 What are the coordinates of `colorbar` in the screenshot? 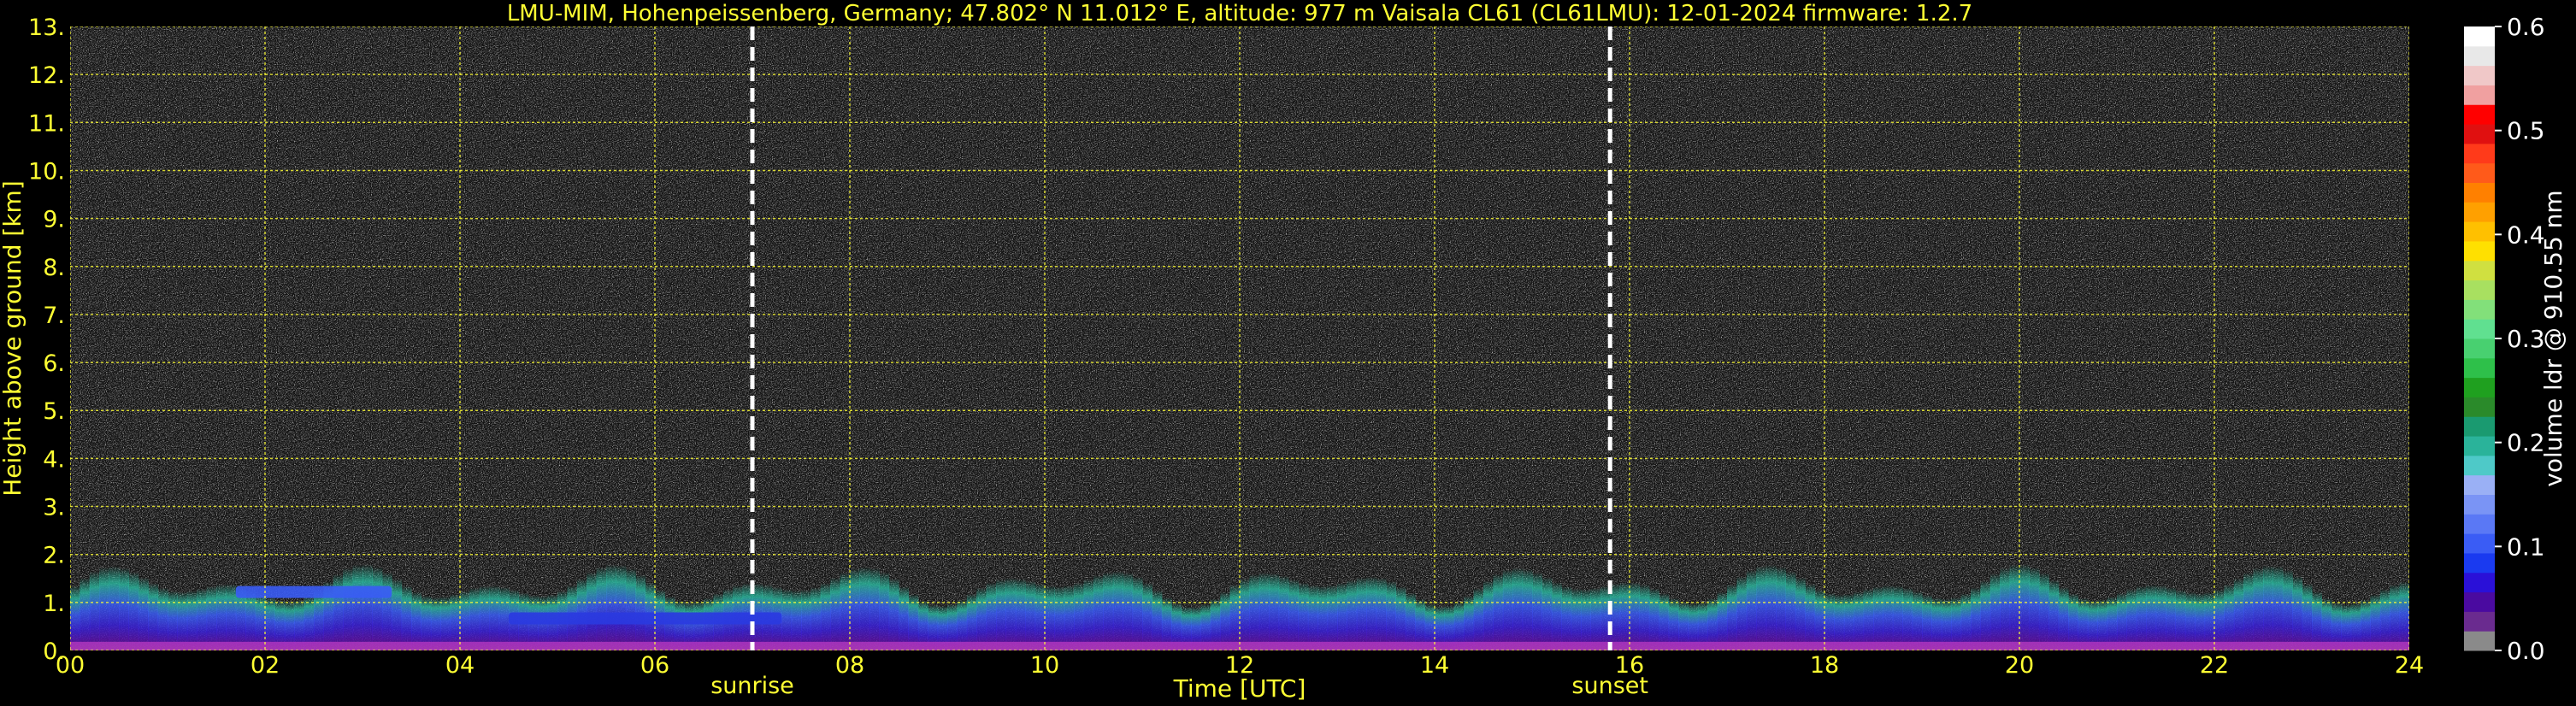 It's located at (2479, 338).